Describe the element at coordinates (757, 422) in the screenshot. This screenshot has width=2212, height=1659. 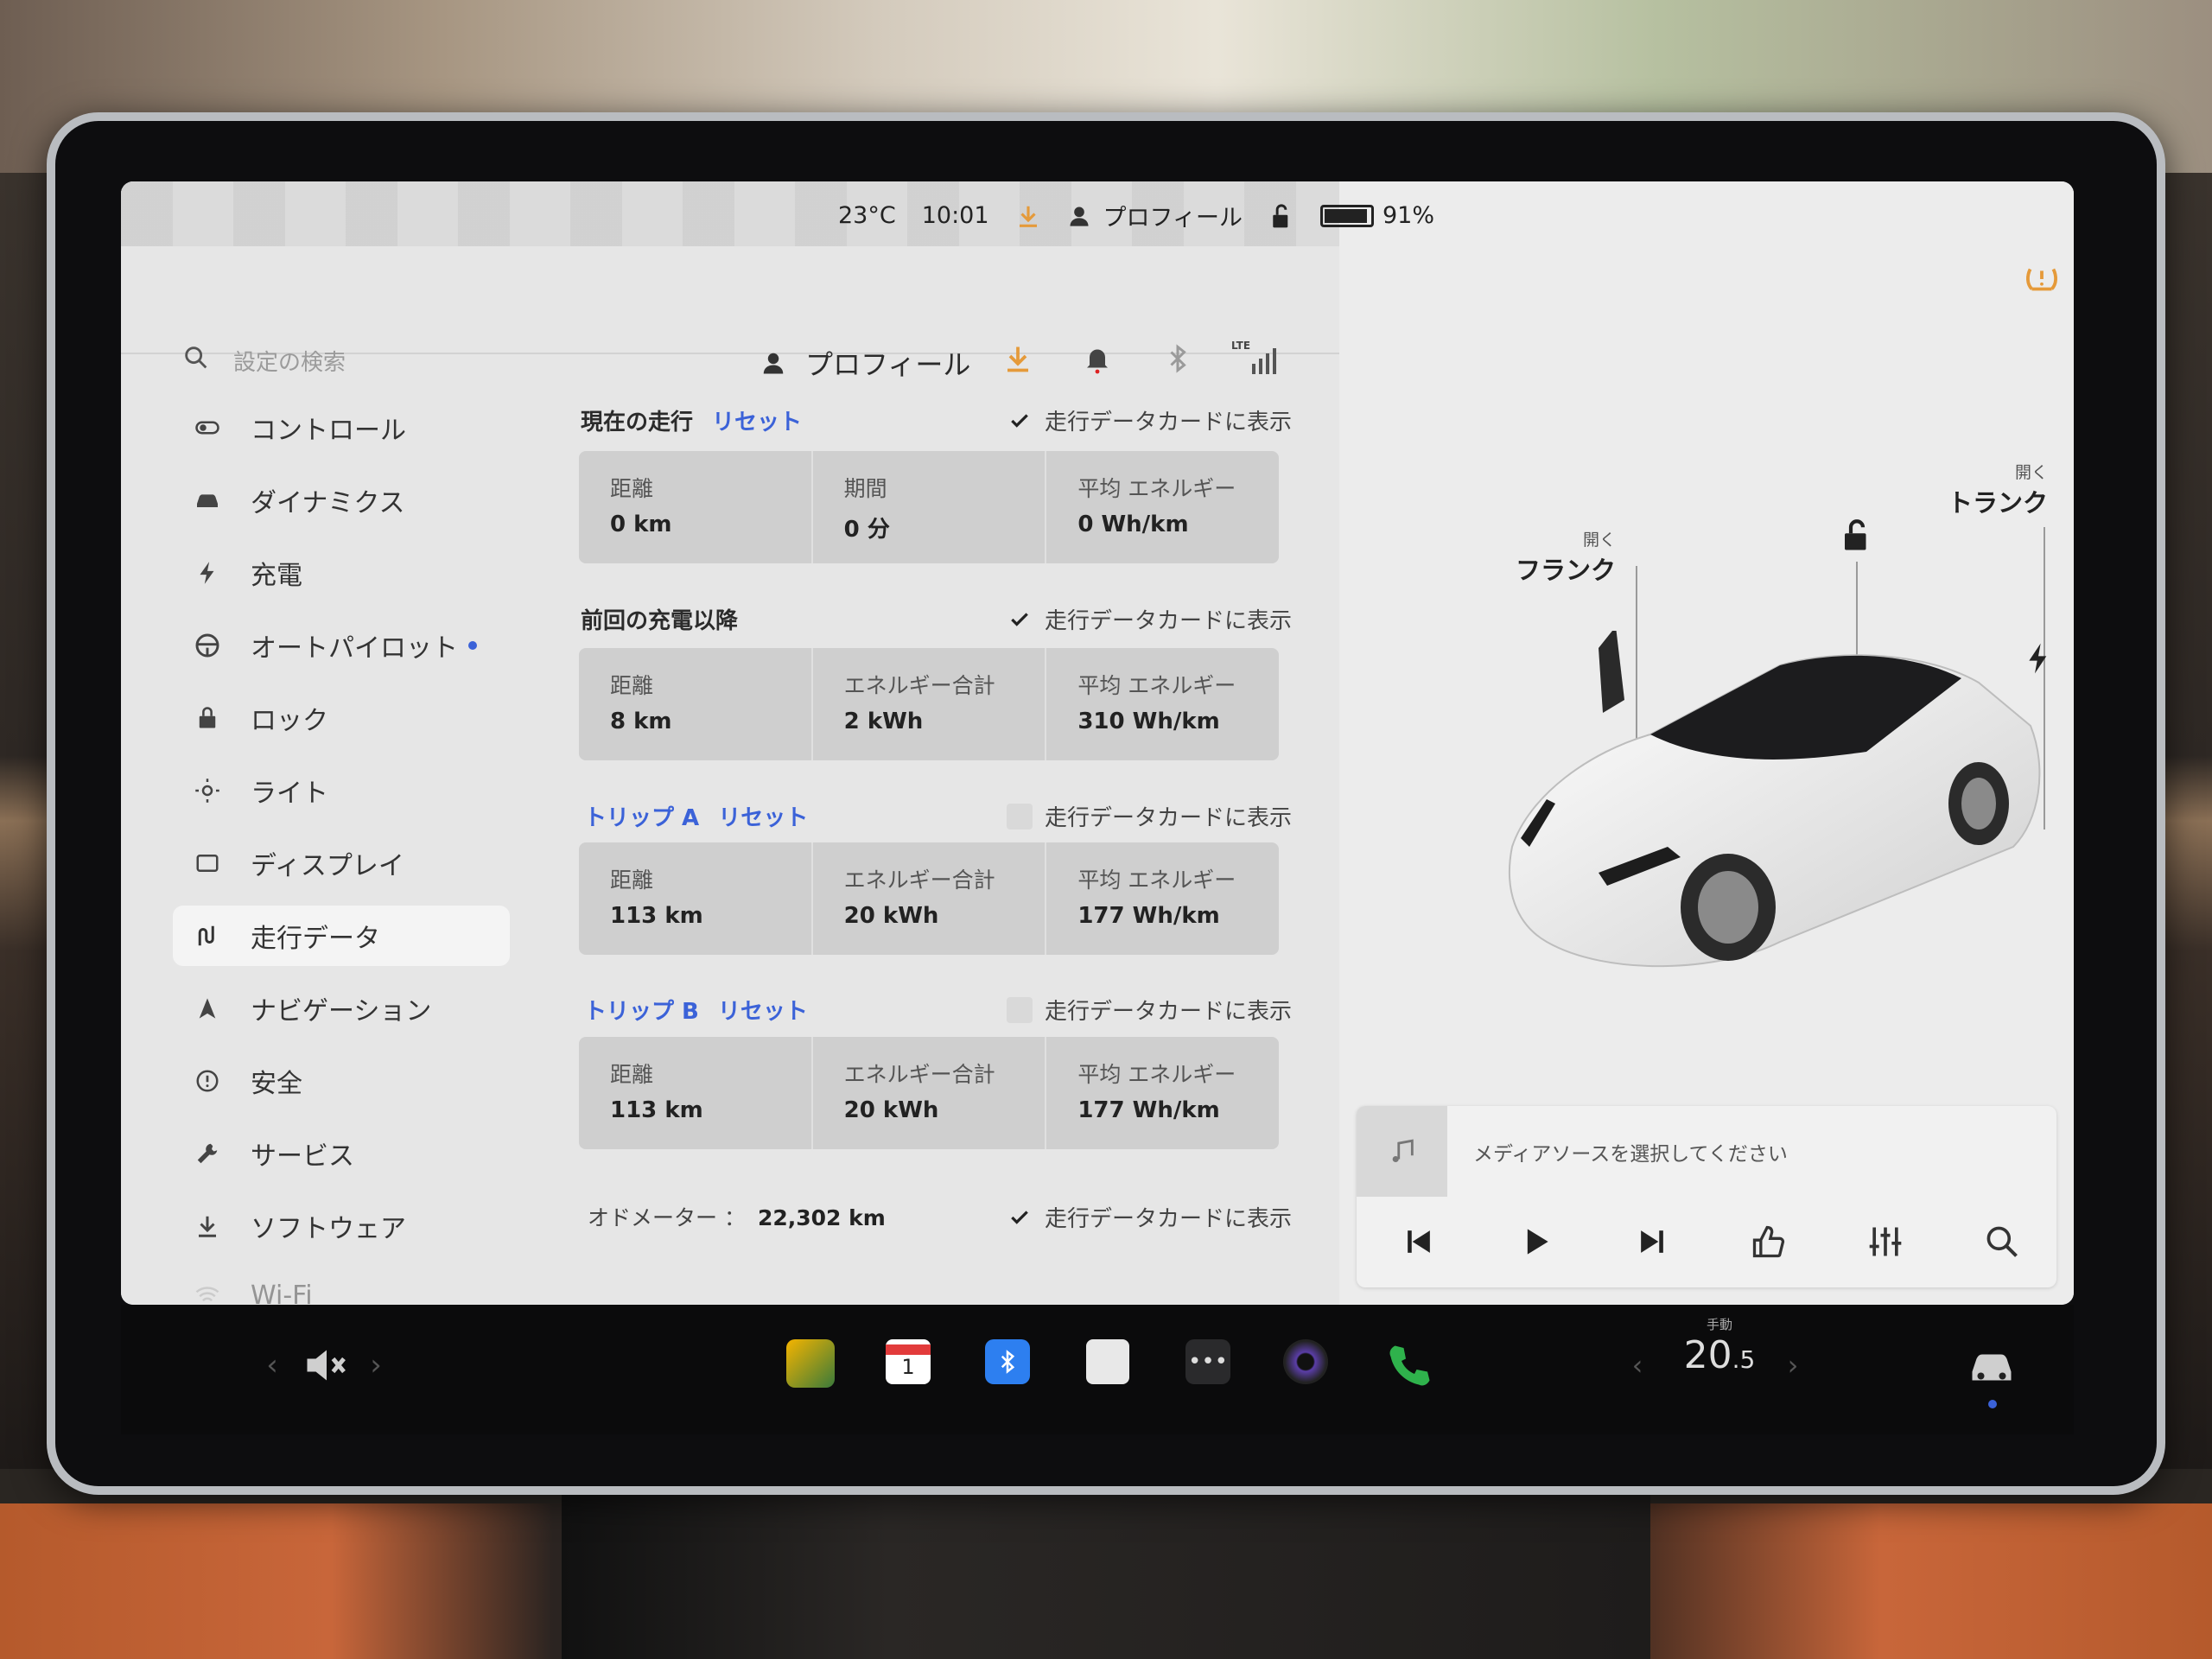
I see `current-drive-reset-link: リセット` at that location.